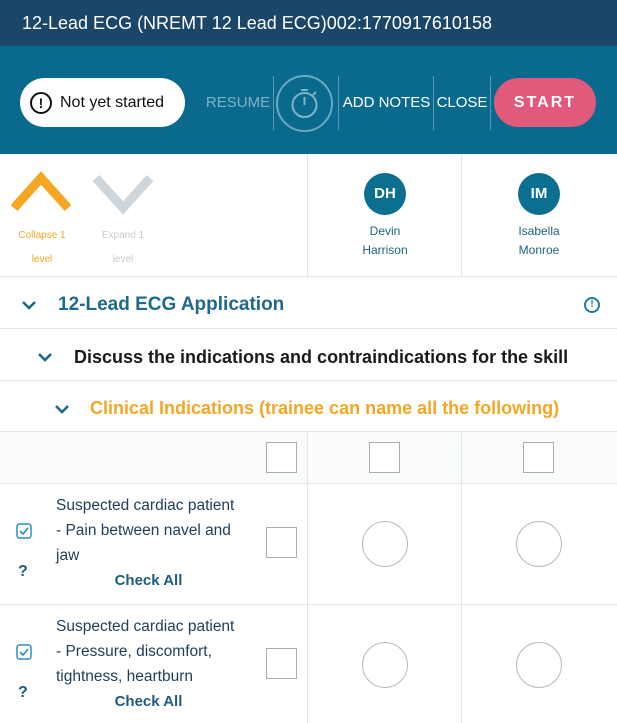  I want to click on close-button: CLOSE, so click(462, 103).